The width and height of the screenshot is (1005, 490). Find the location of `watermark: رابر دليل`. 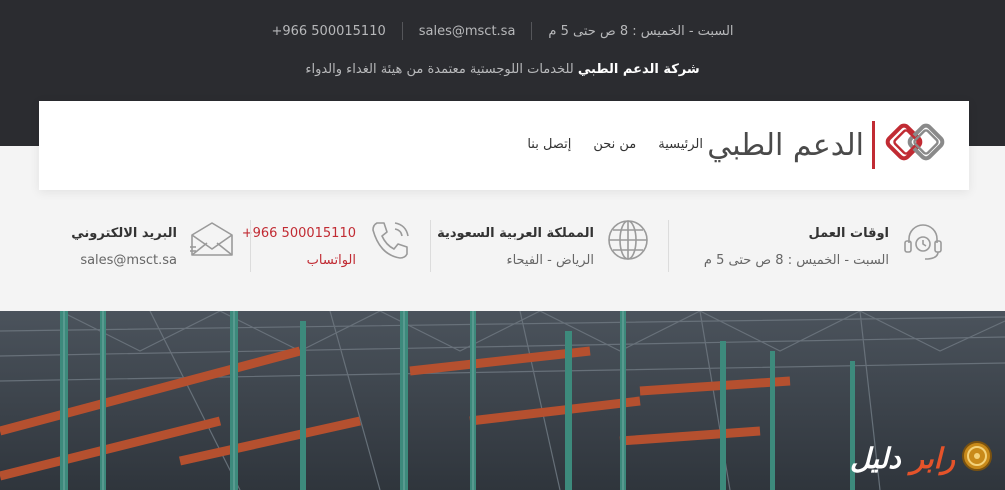

watermark: رابر دليل is located at coordinates (921, 458).